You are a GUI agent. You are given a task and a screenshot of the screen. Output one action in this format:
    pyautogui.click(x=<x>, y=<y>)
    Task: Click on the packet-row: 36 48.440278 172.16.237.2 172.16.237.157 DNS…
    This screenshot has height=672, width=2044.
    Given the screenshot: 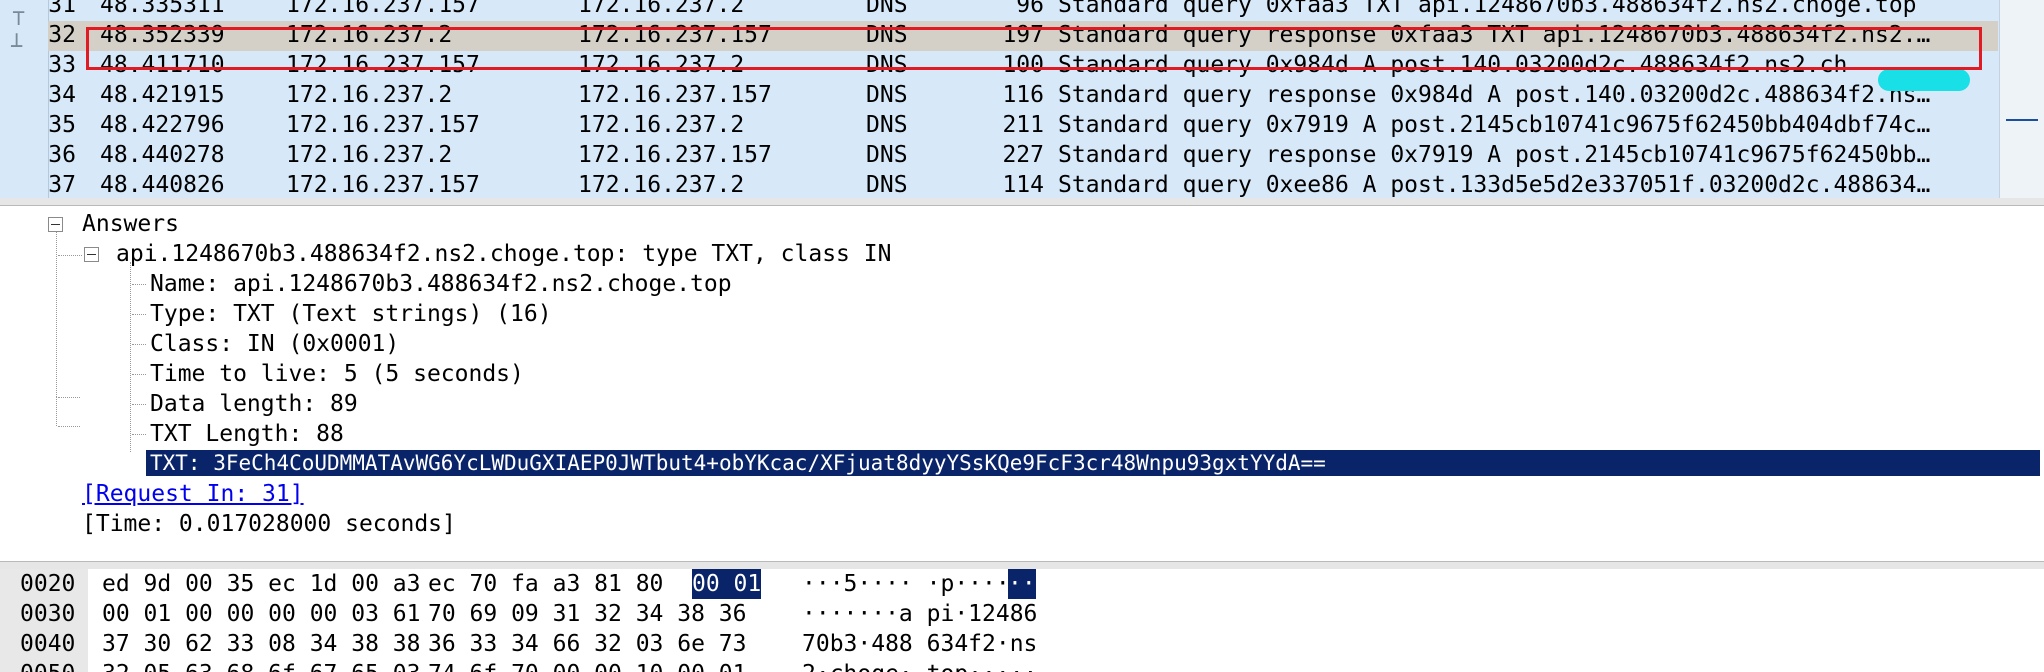 What is the action you would take?
    pyautogui.click(x=1023, y=156)
    